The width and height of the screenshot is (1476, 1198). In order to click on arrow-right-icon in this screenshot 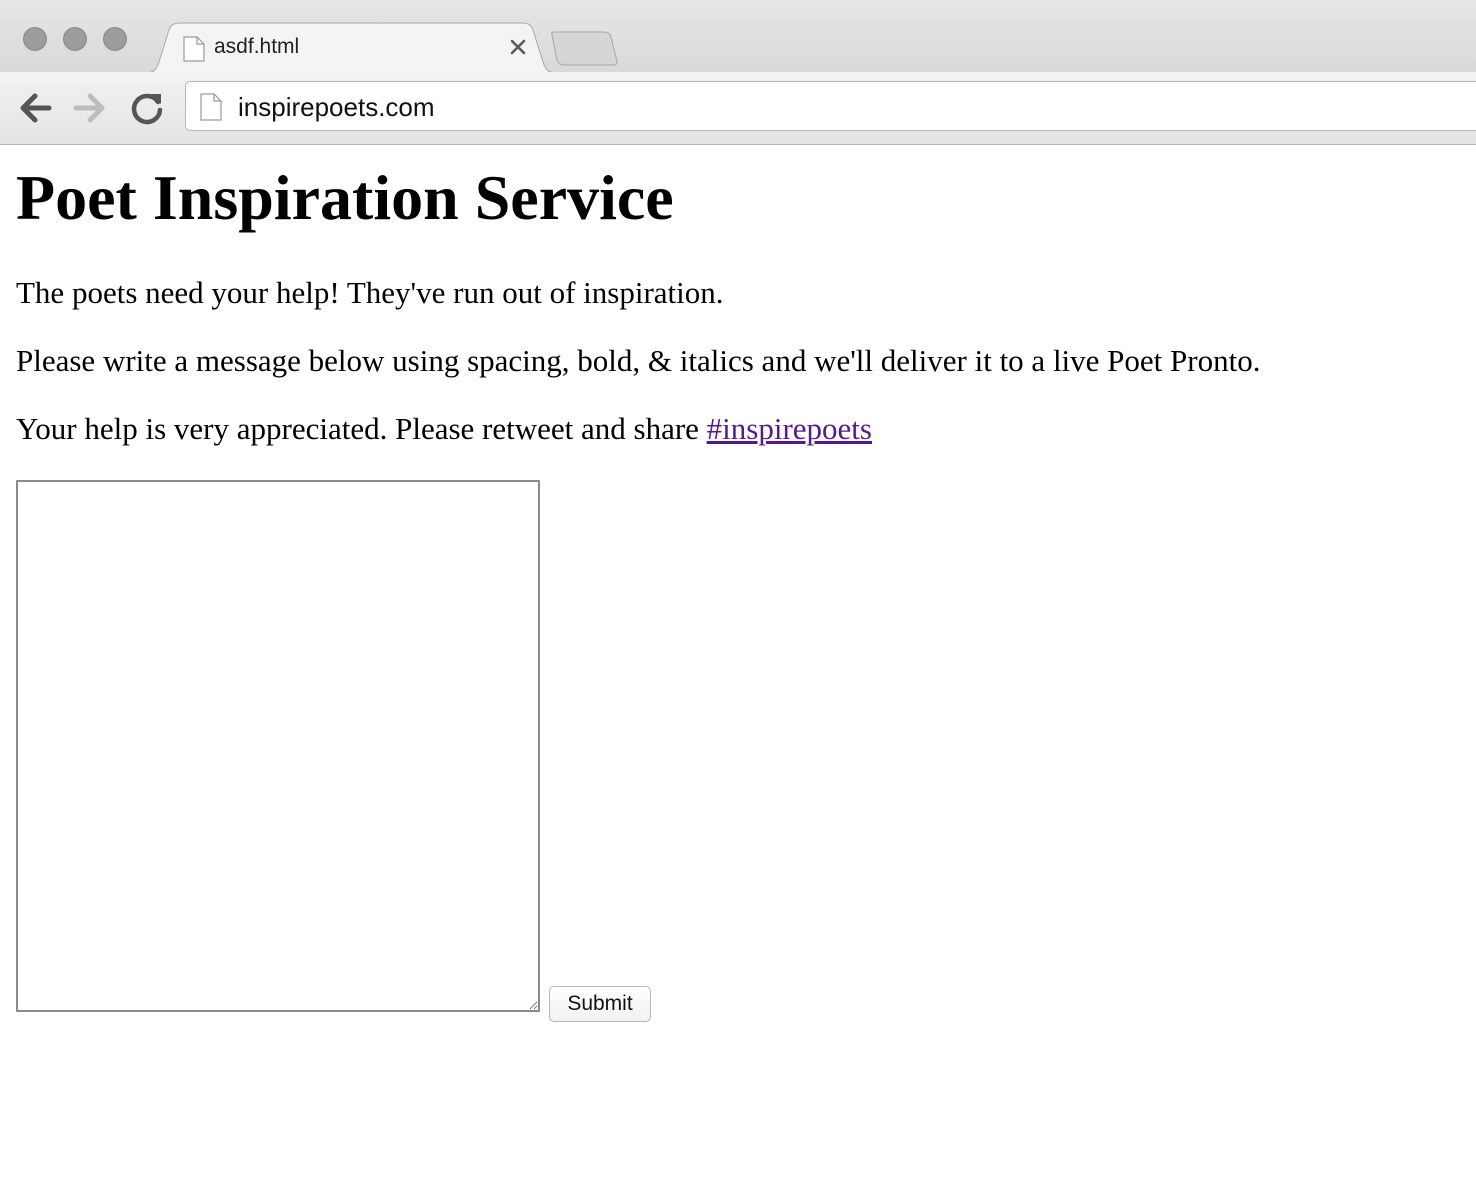, I will do `click(90, 108)`.